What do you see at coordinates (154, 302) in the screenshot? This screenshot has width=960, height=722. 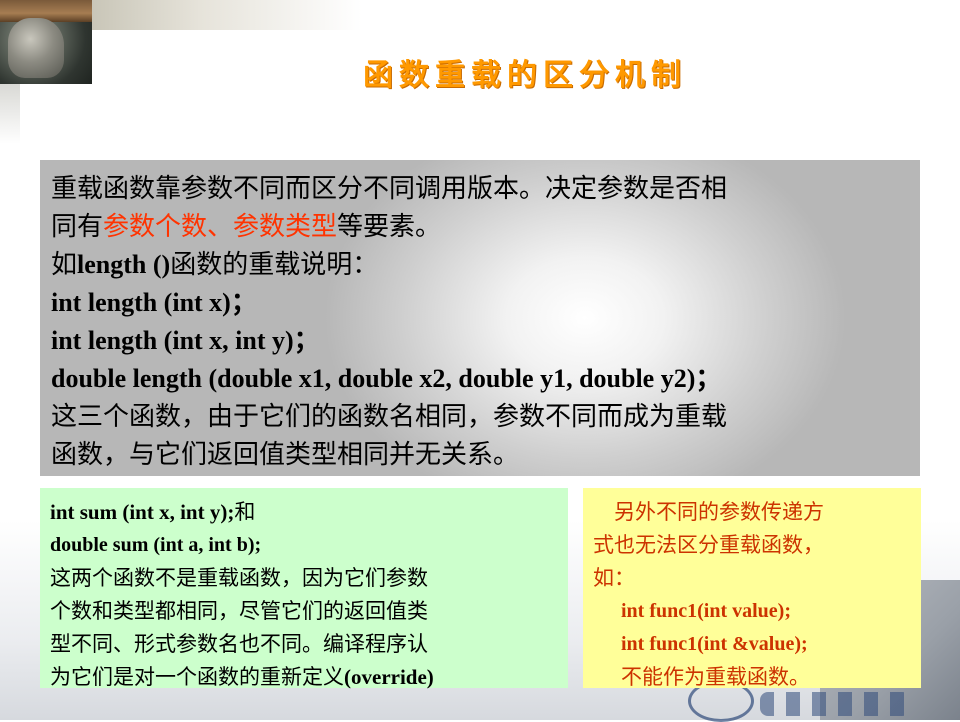 I see `main-code-line-1: int length (int x)；` at bounding box center [154, 302].